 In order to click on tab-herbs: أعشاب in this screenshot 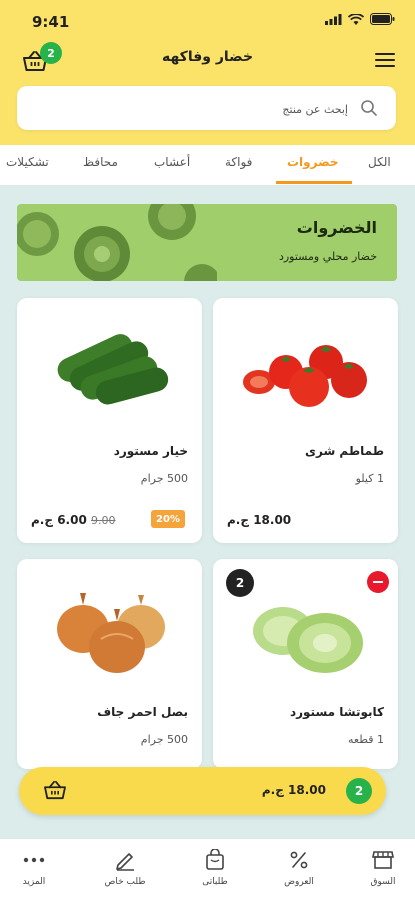, I will do `click(172, 162)`.